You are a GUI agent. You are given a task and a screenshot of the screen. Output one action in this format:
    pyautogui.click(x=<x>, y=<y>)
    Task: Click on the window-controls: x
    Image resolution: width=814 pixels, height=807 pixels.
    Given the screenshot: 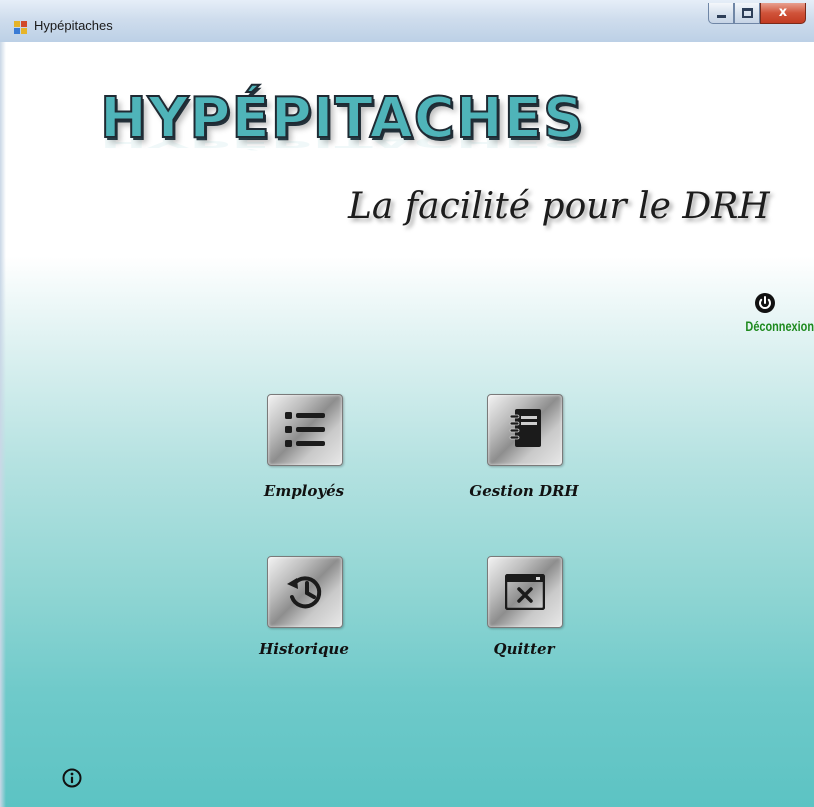 What is the action you would take?
    pyautogui.click(x=757, y=14)
    